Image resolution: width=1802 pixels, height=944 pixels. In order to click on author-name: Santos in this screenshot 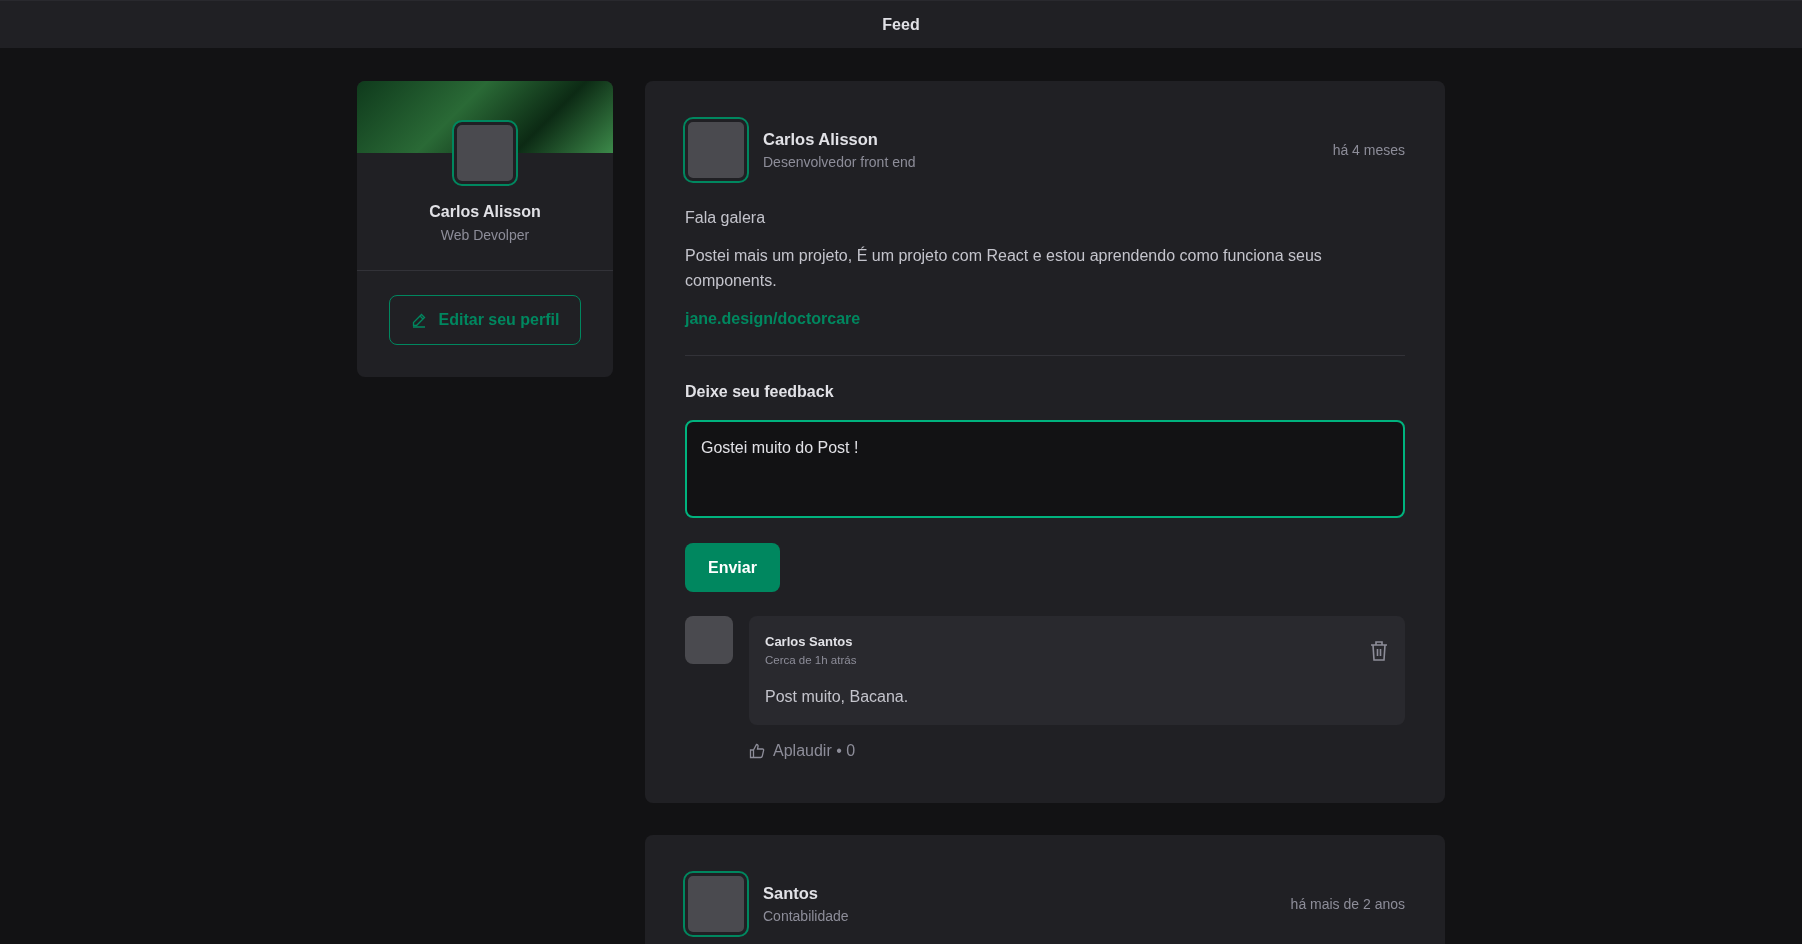, I will do `click(791, 894)`.